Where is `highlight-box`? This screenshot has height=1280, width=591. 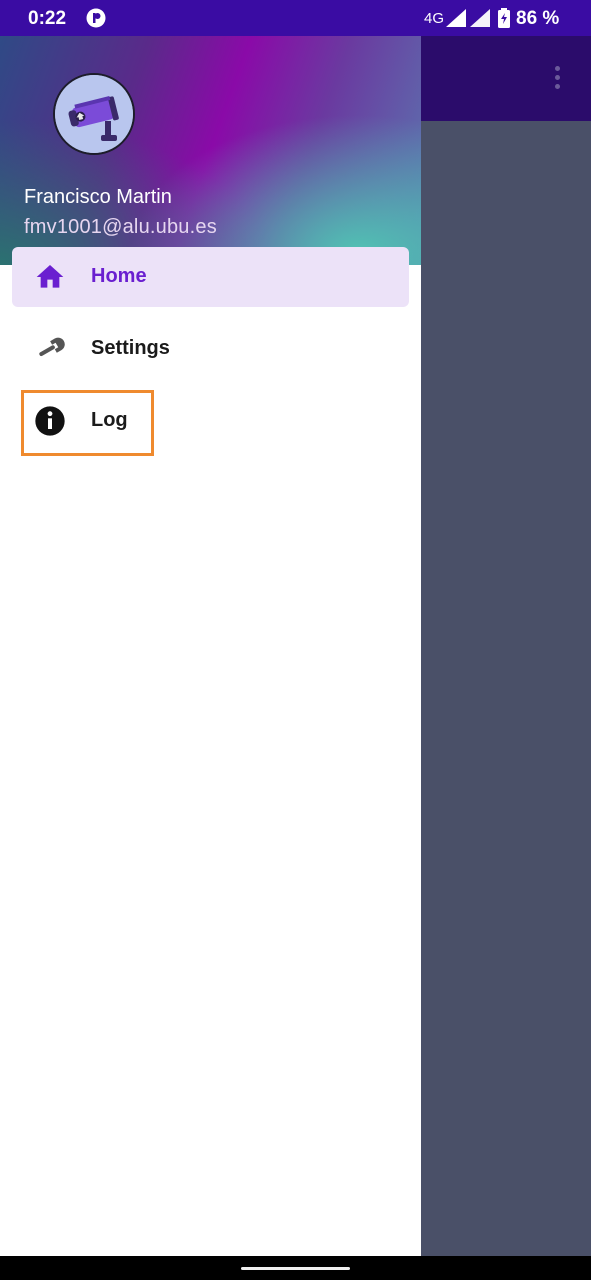
highlight-box is located at coordinates (87, 423).